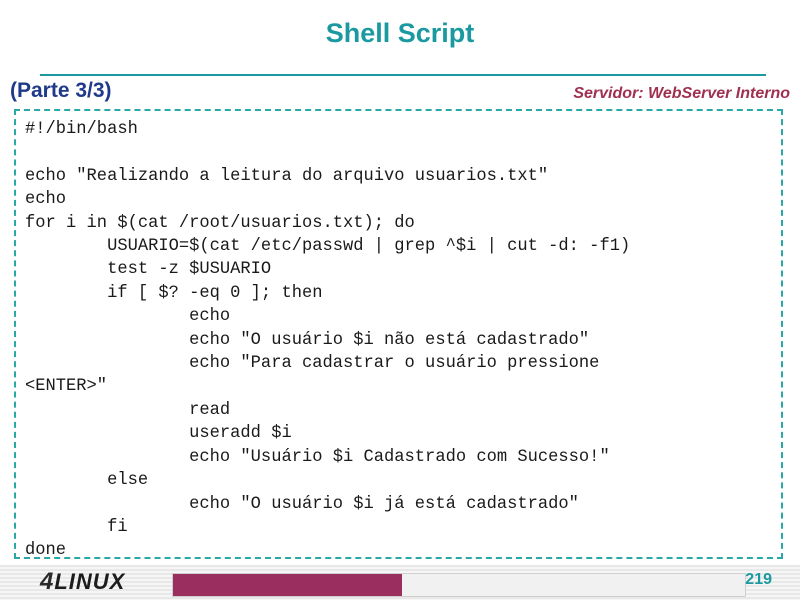 This screenshot has width=800, height=600. I want to click on progress-bar, so click(459, 585).